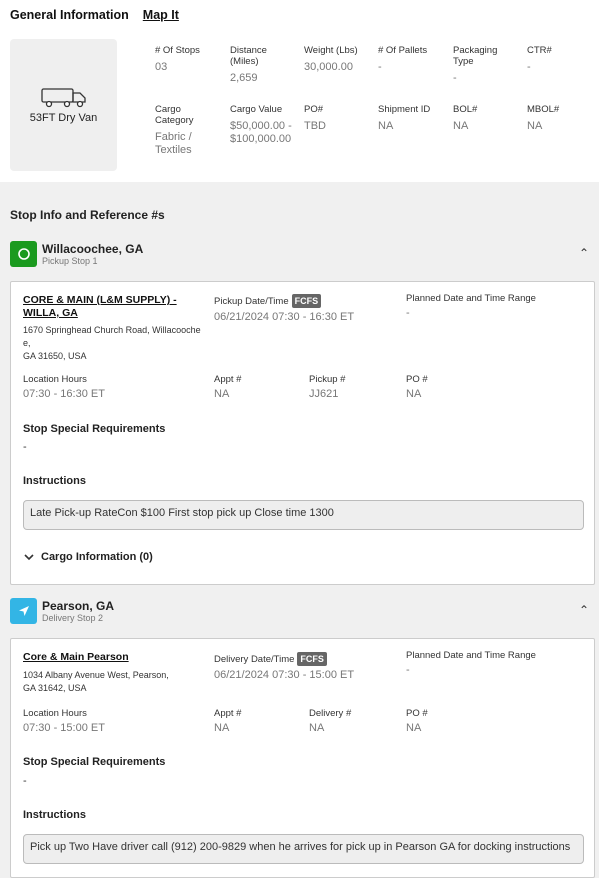 This screenshot has width=599, height=878. I want to click on equipment-card: 53FT Dry Van, so click(63, 105).